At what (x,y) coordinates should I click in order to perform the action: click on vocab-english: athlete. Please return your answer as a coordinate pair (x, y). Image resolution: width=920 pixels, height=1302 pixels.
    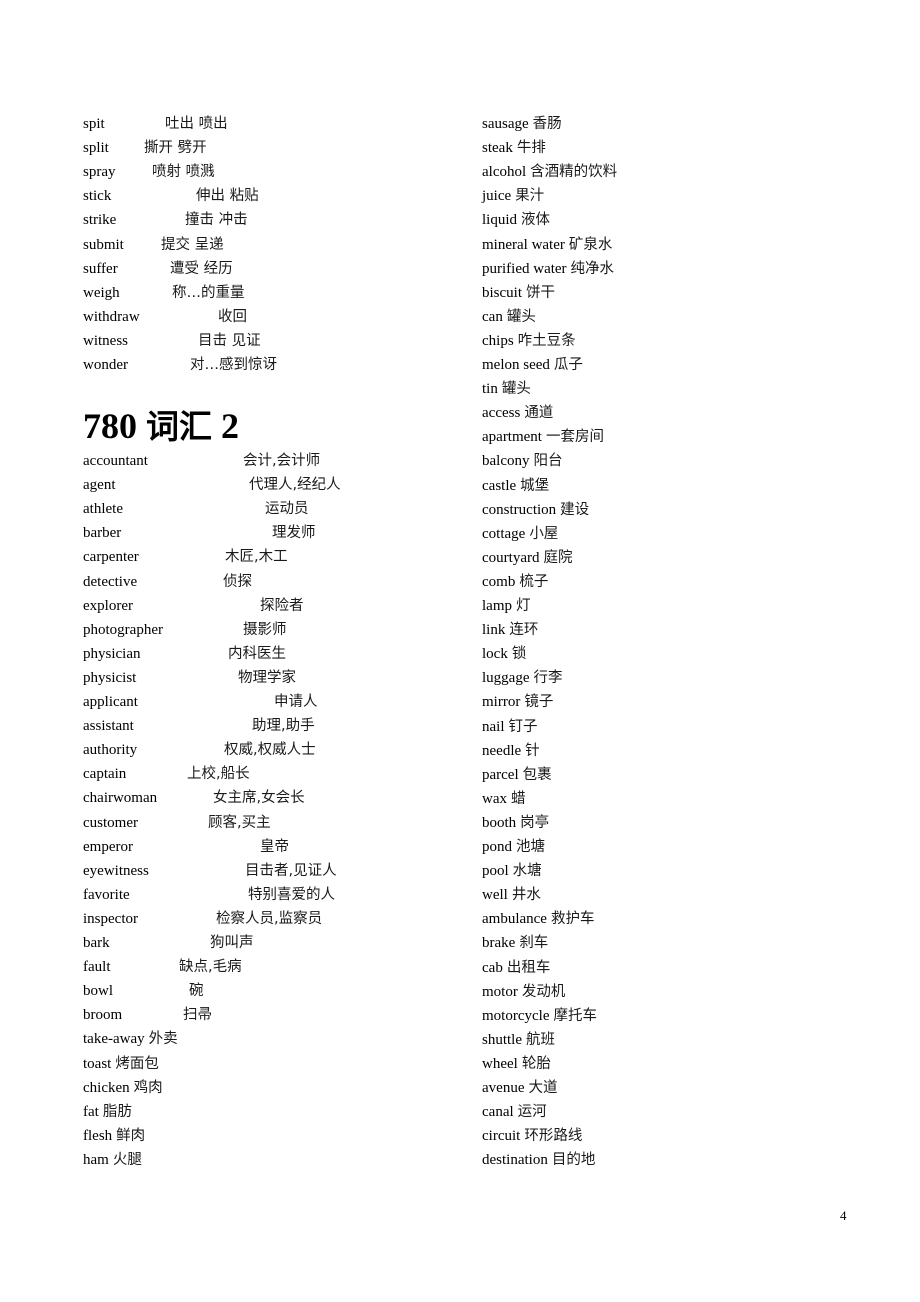
    Looking at the image, I should click on (103, 509).